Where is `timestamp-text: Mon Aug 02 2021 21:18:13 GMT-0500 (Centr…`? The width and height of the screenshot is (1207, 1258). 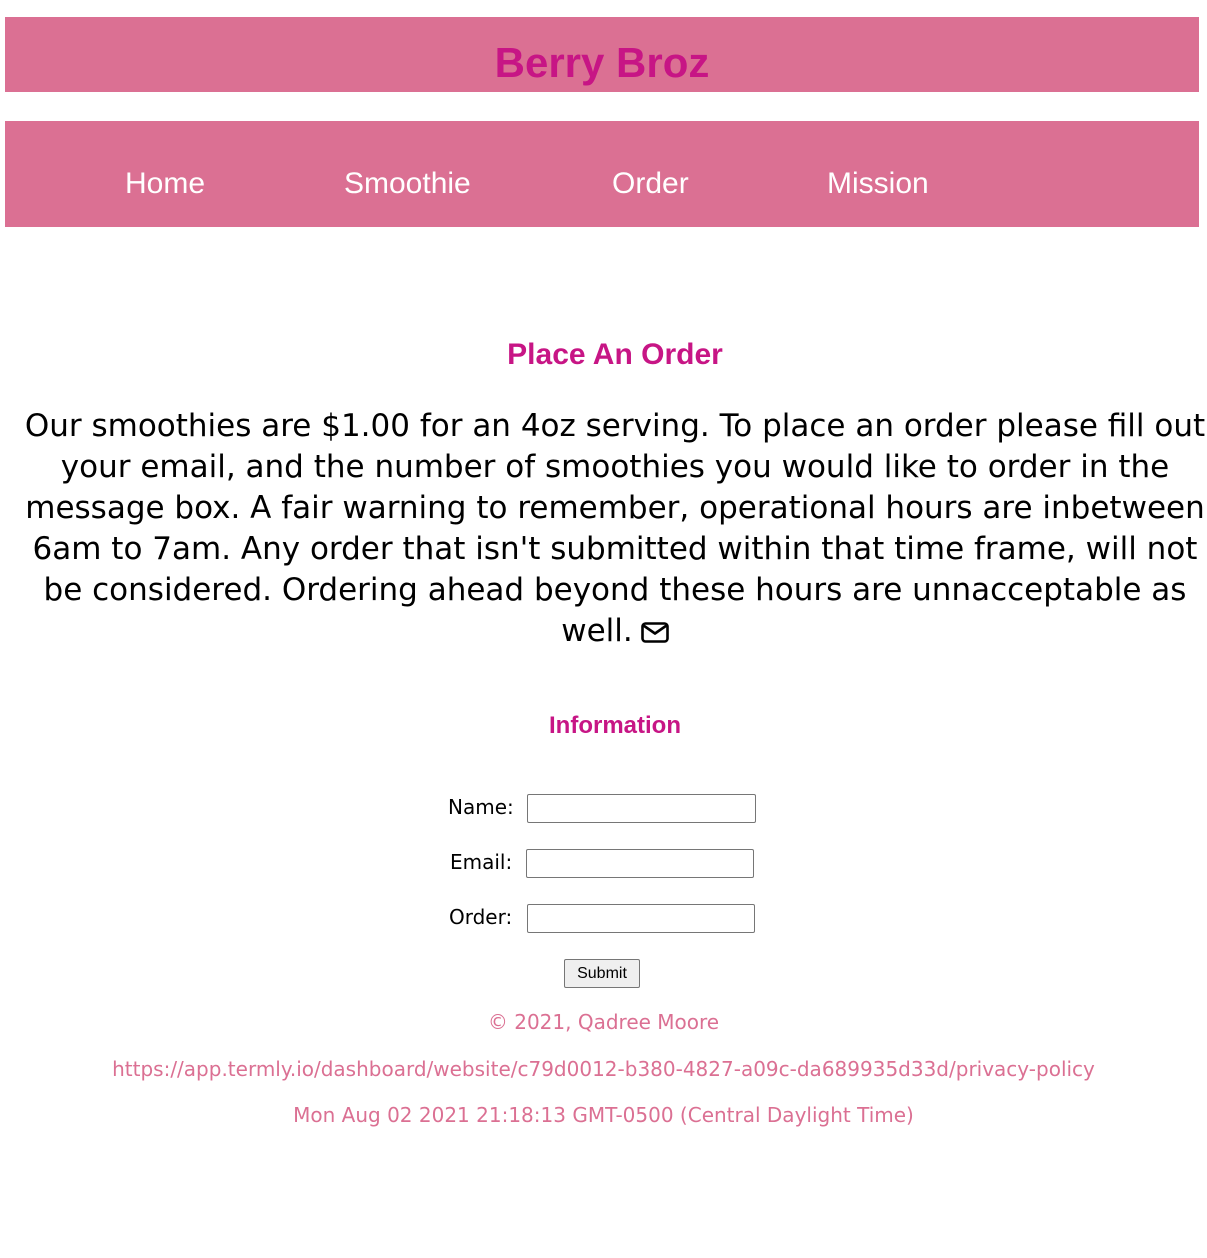 timestamp-text: Mon Aug 02 2021 21:18:13 GMT-0500 (Centr… is located at coordinates (603, 1115).